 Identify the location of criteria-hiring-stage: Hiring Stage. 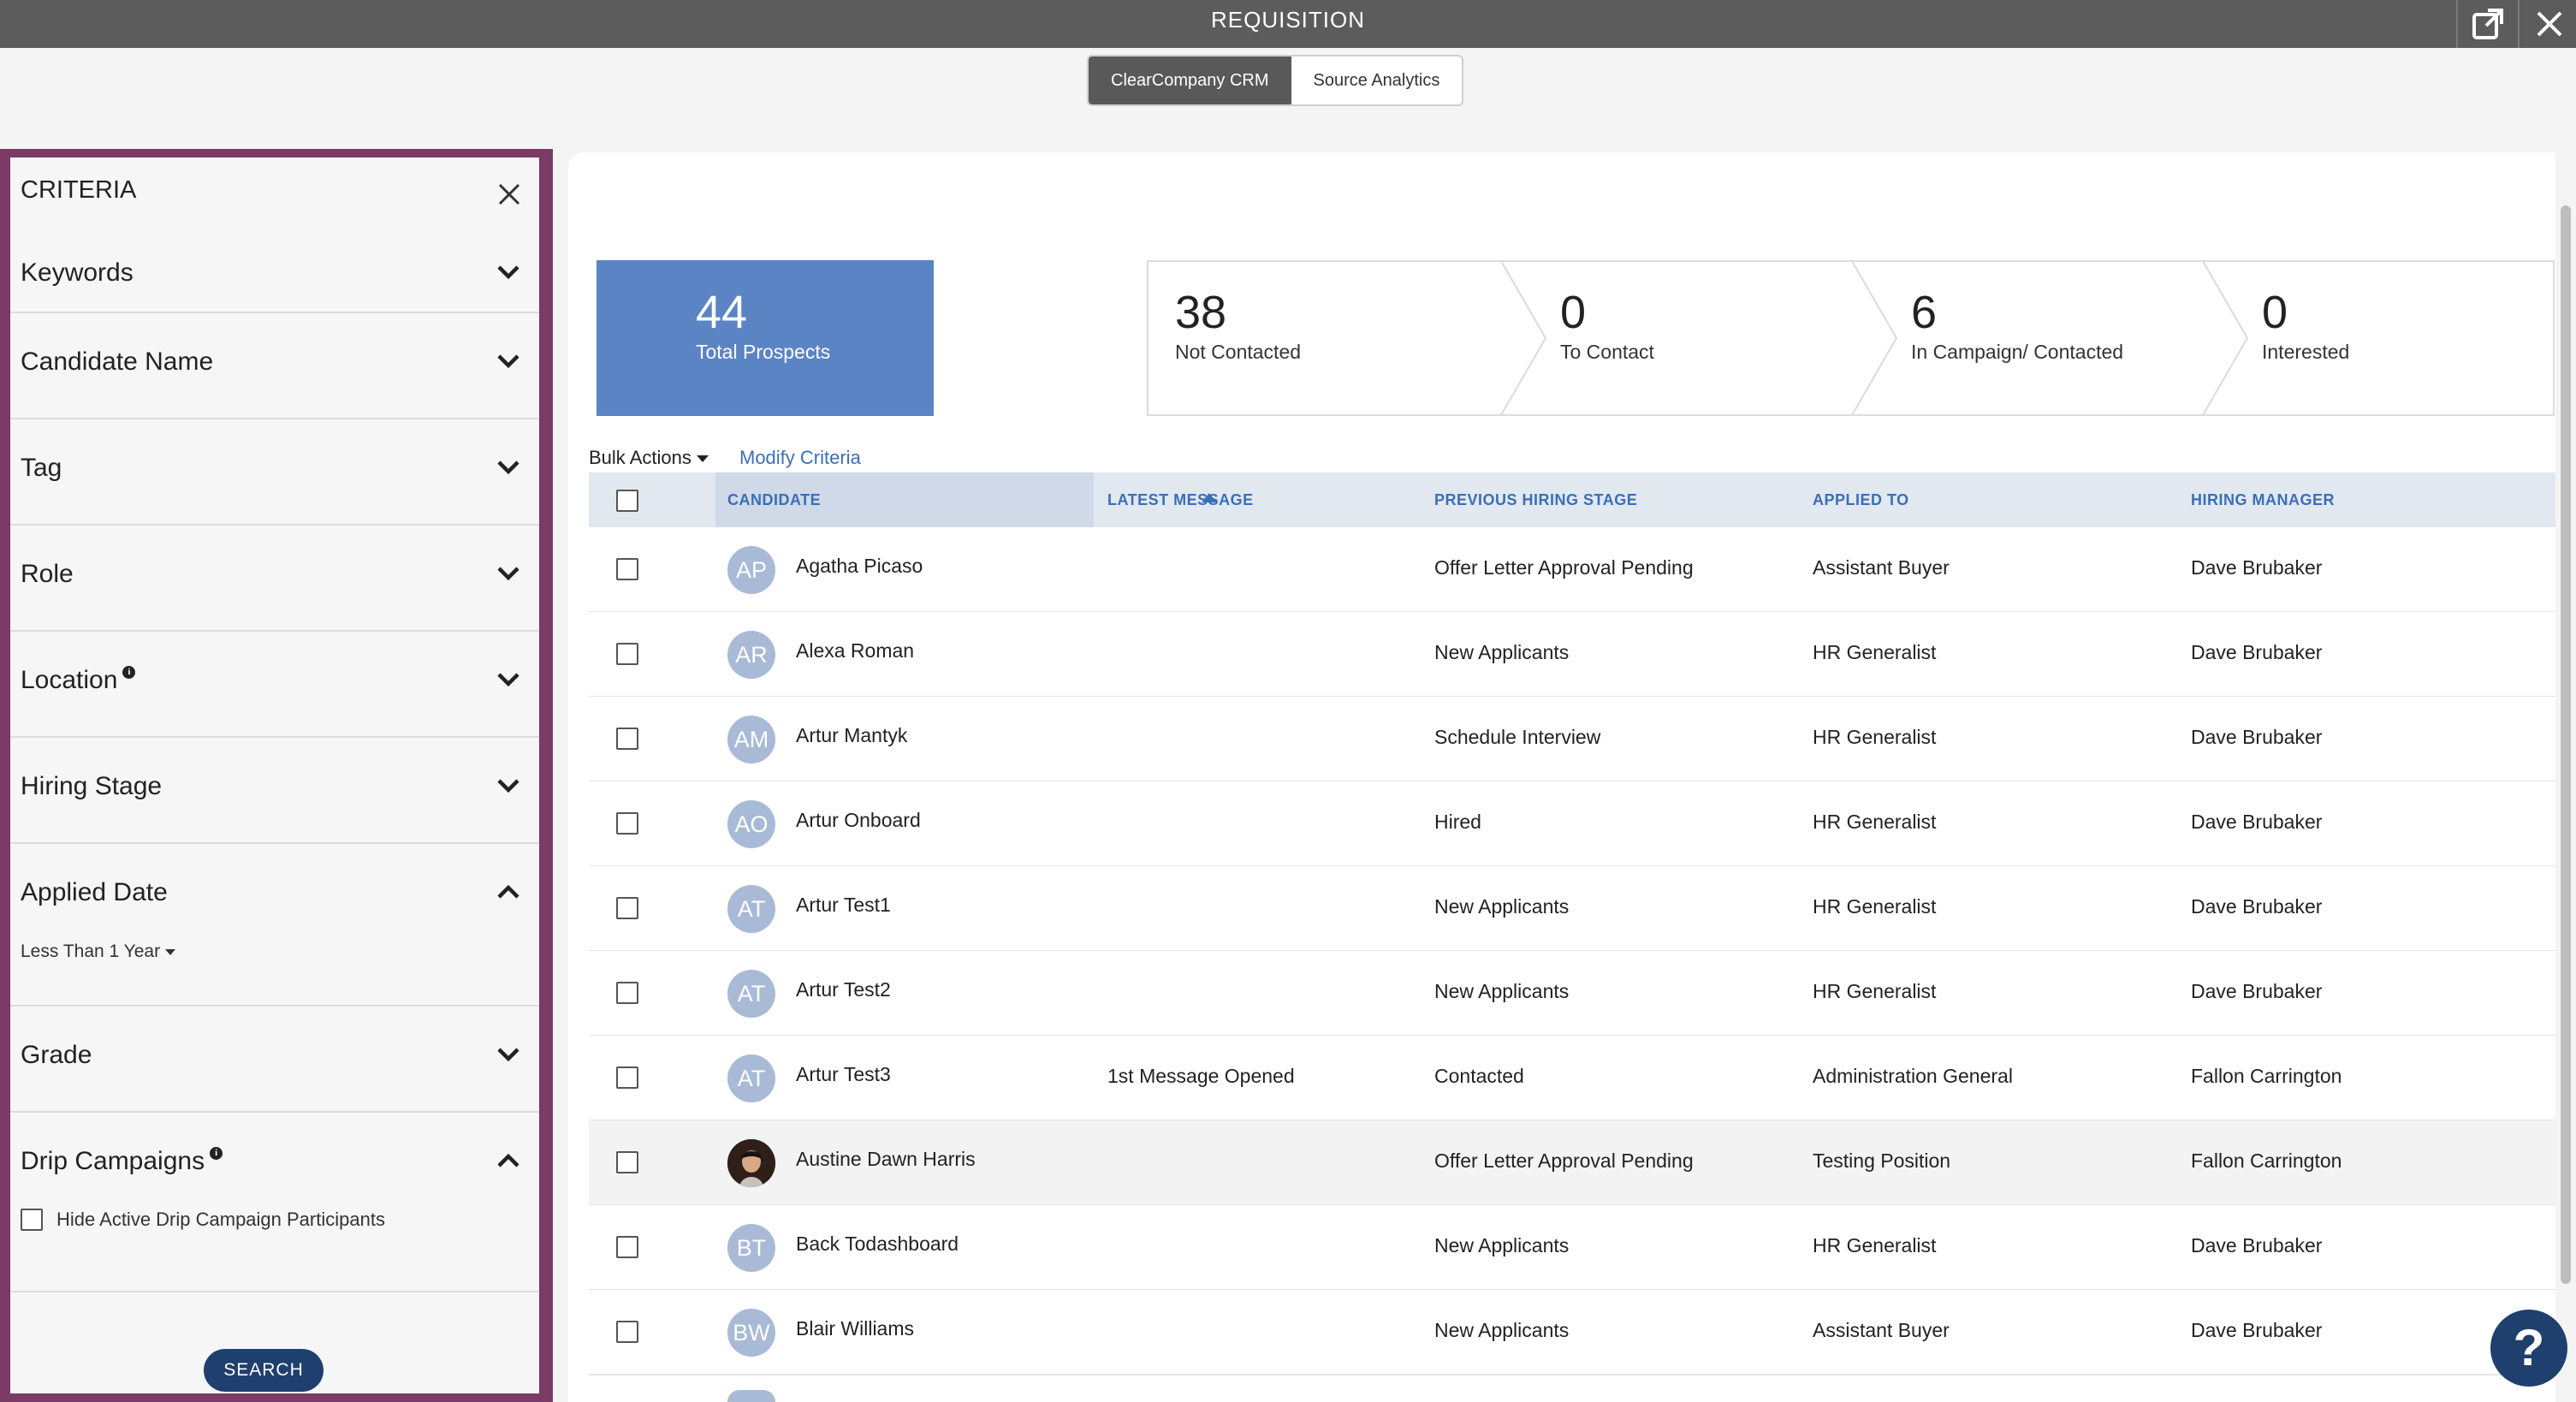
(274, 790).